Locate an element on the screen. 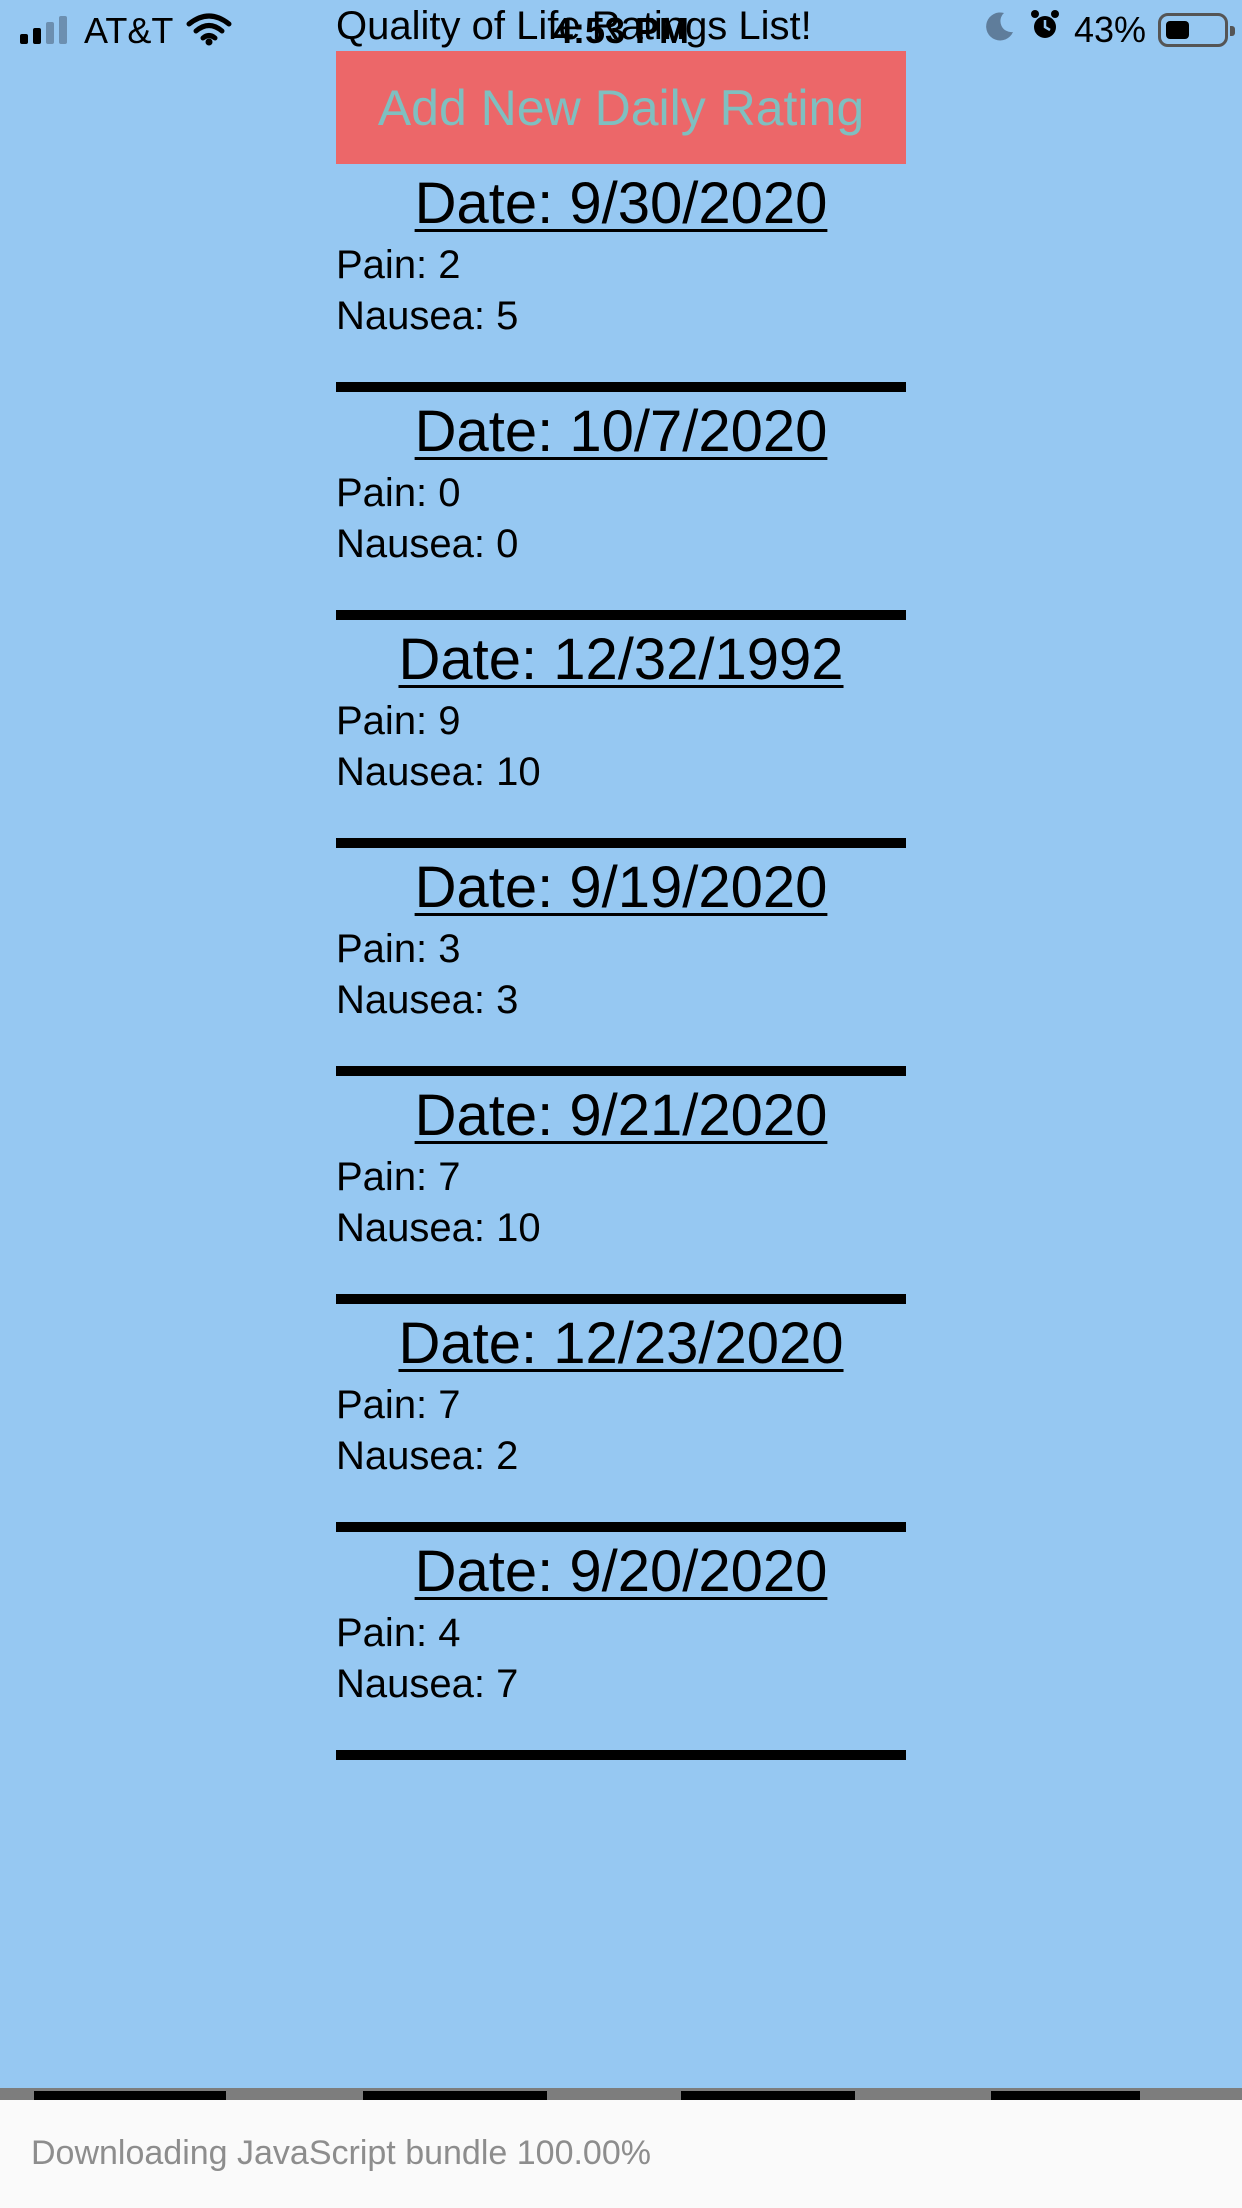 This screenshot has height=2208, width=1242. list-item: Date: 9/30/2020 Pain: 2 Nausea: 5 is located at coordinates (621, 278).